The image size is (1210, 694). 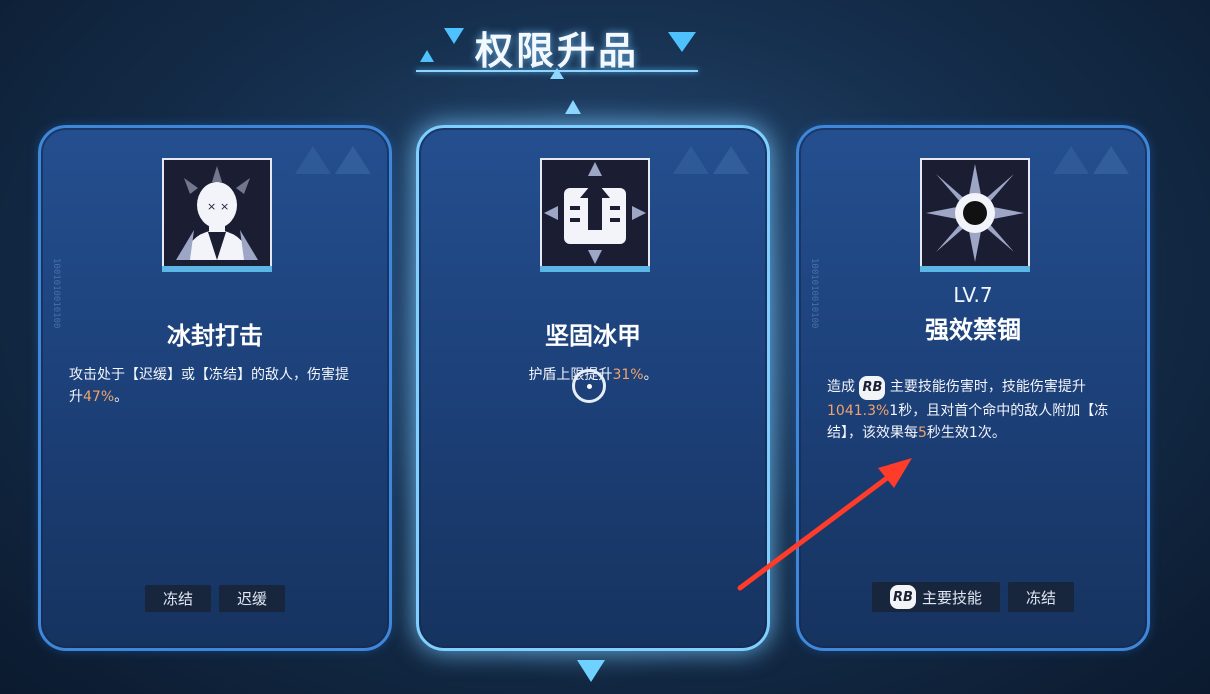 What do you see at coordinates (824, 524) in the screenshot?
I see `annotation-arrow` at bounding box center [824, 524].